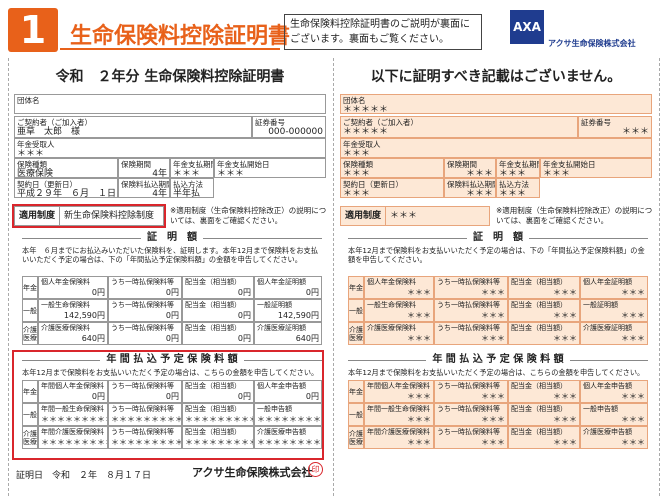 The image size is (667, 500). What do you see at coordinates (281, 282) in the screenshot?
I see `cell-label: 個人年金証明額` at bounding box center [281, 282].